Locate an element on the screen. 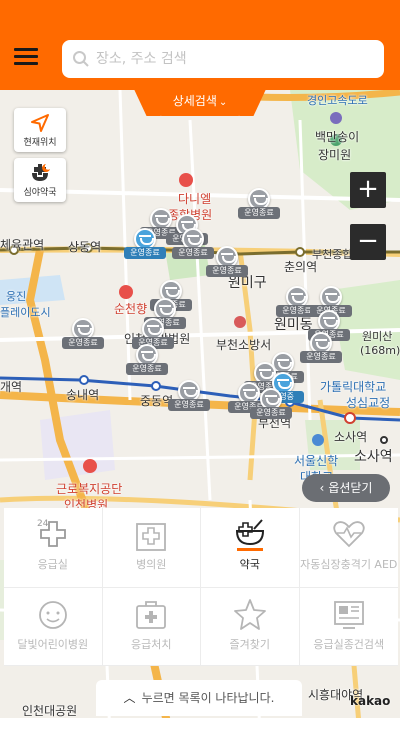 The height and width of the screenshot is (736, 400). map-label: 체육관역 is located at coordinates (22, 245).